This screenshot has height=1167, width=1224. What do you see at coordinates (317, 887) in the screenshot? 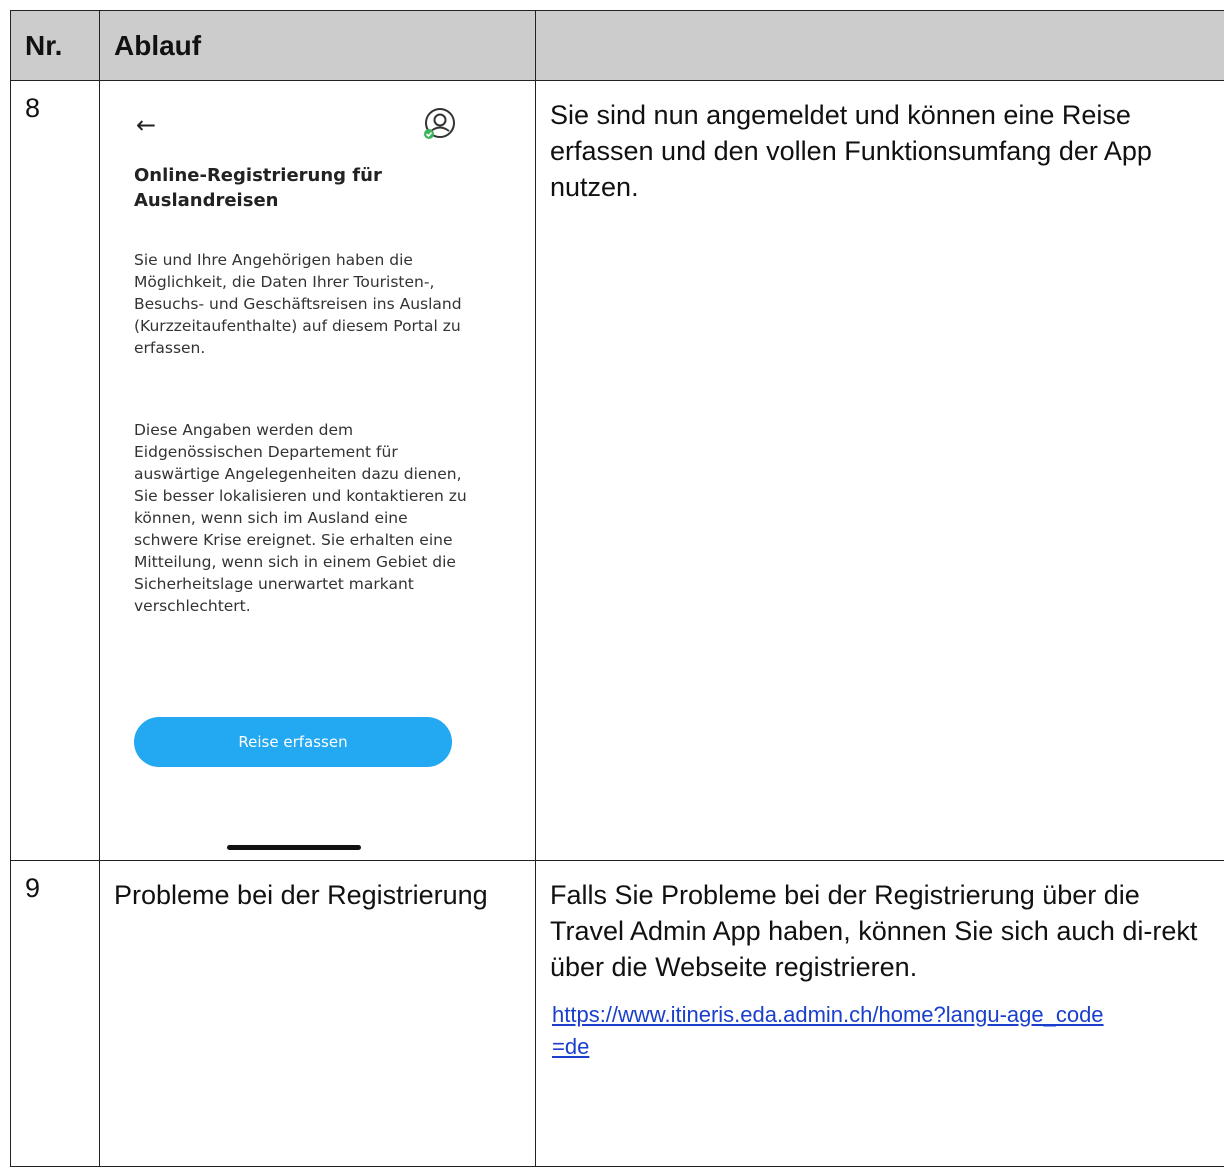
I see `step-title: Probleme bei der Registrierung` at bounding box center [317, 887].